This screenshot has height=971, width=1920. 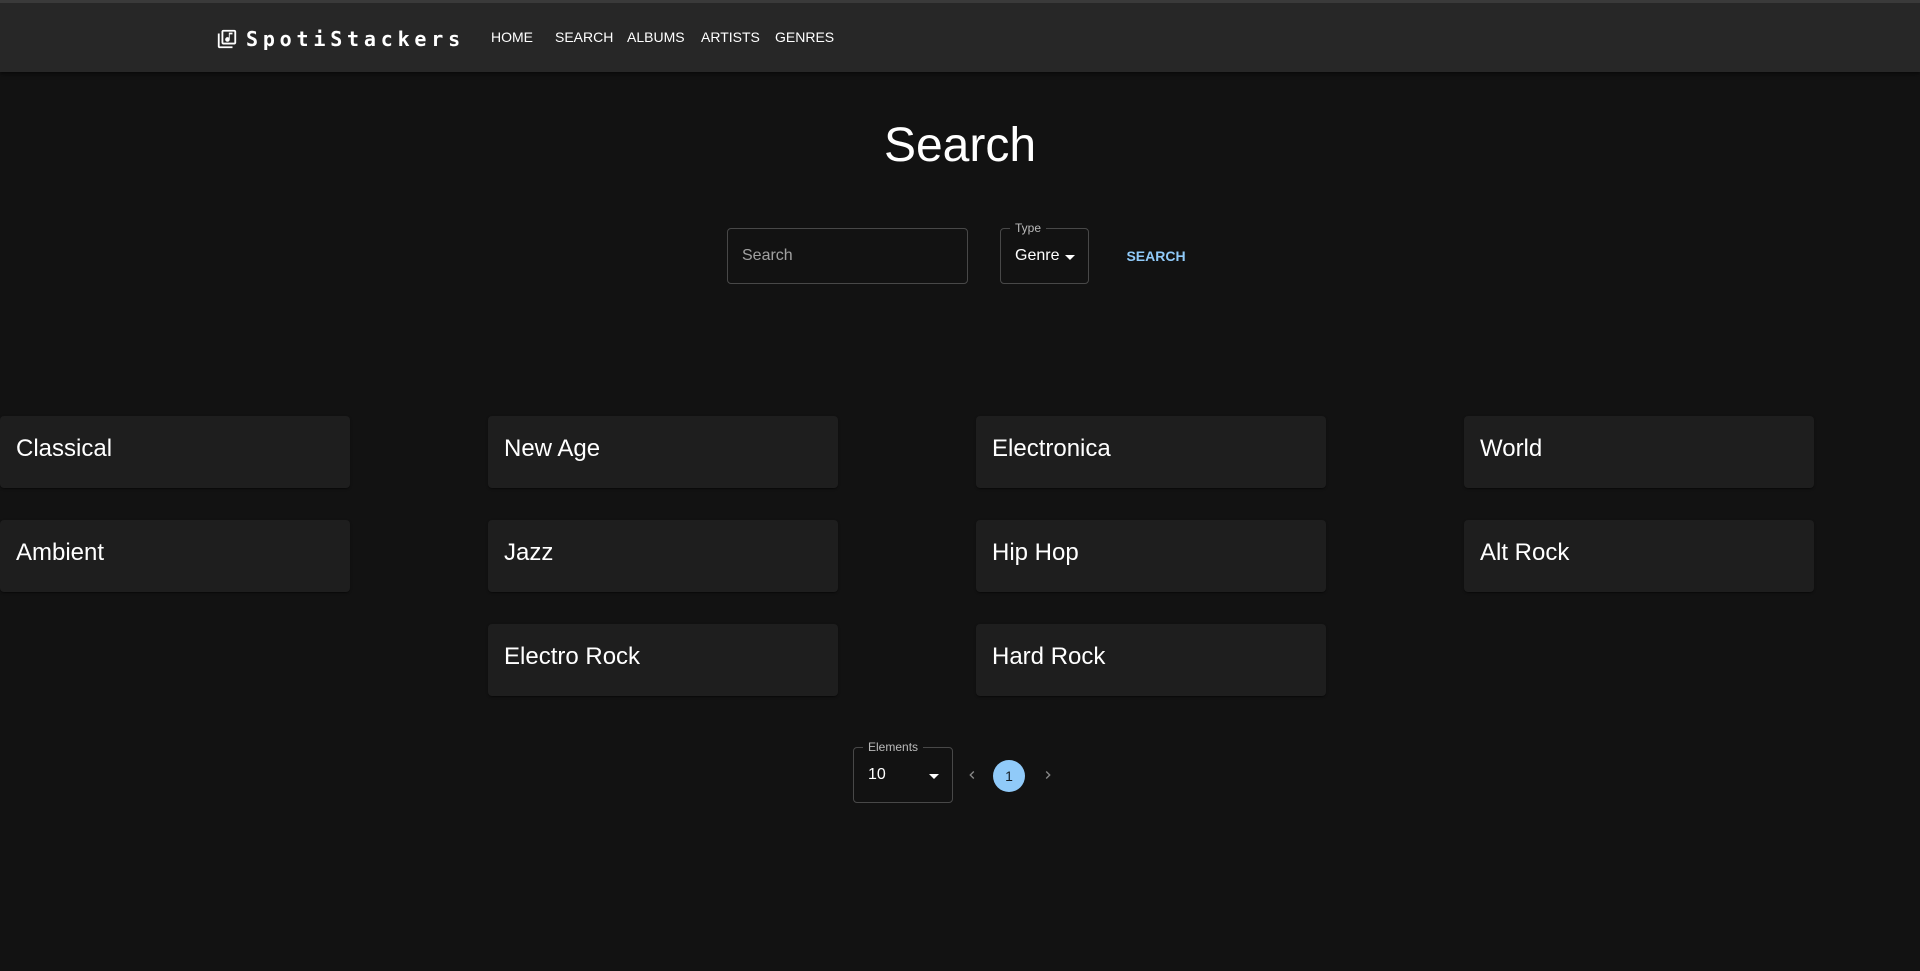 I want to click on search-field, so click(x=847, y=256).